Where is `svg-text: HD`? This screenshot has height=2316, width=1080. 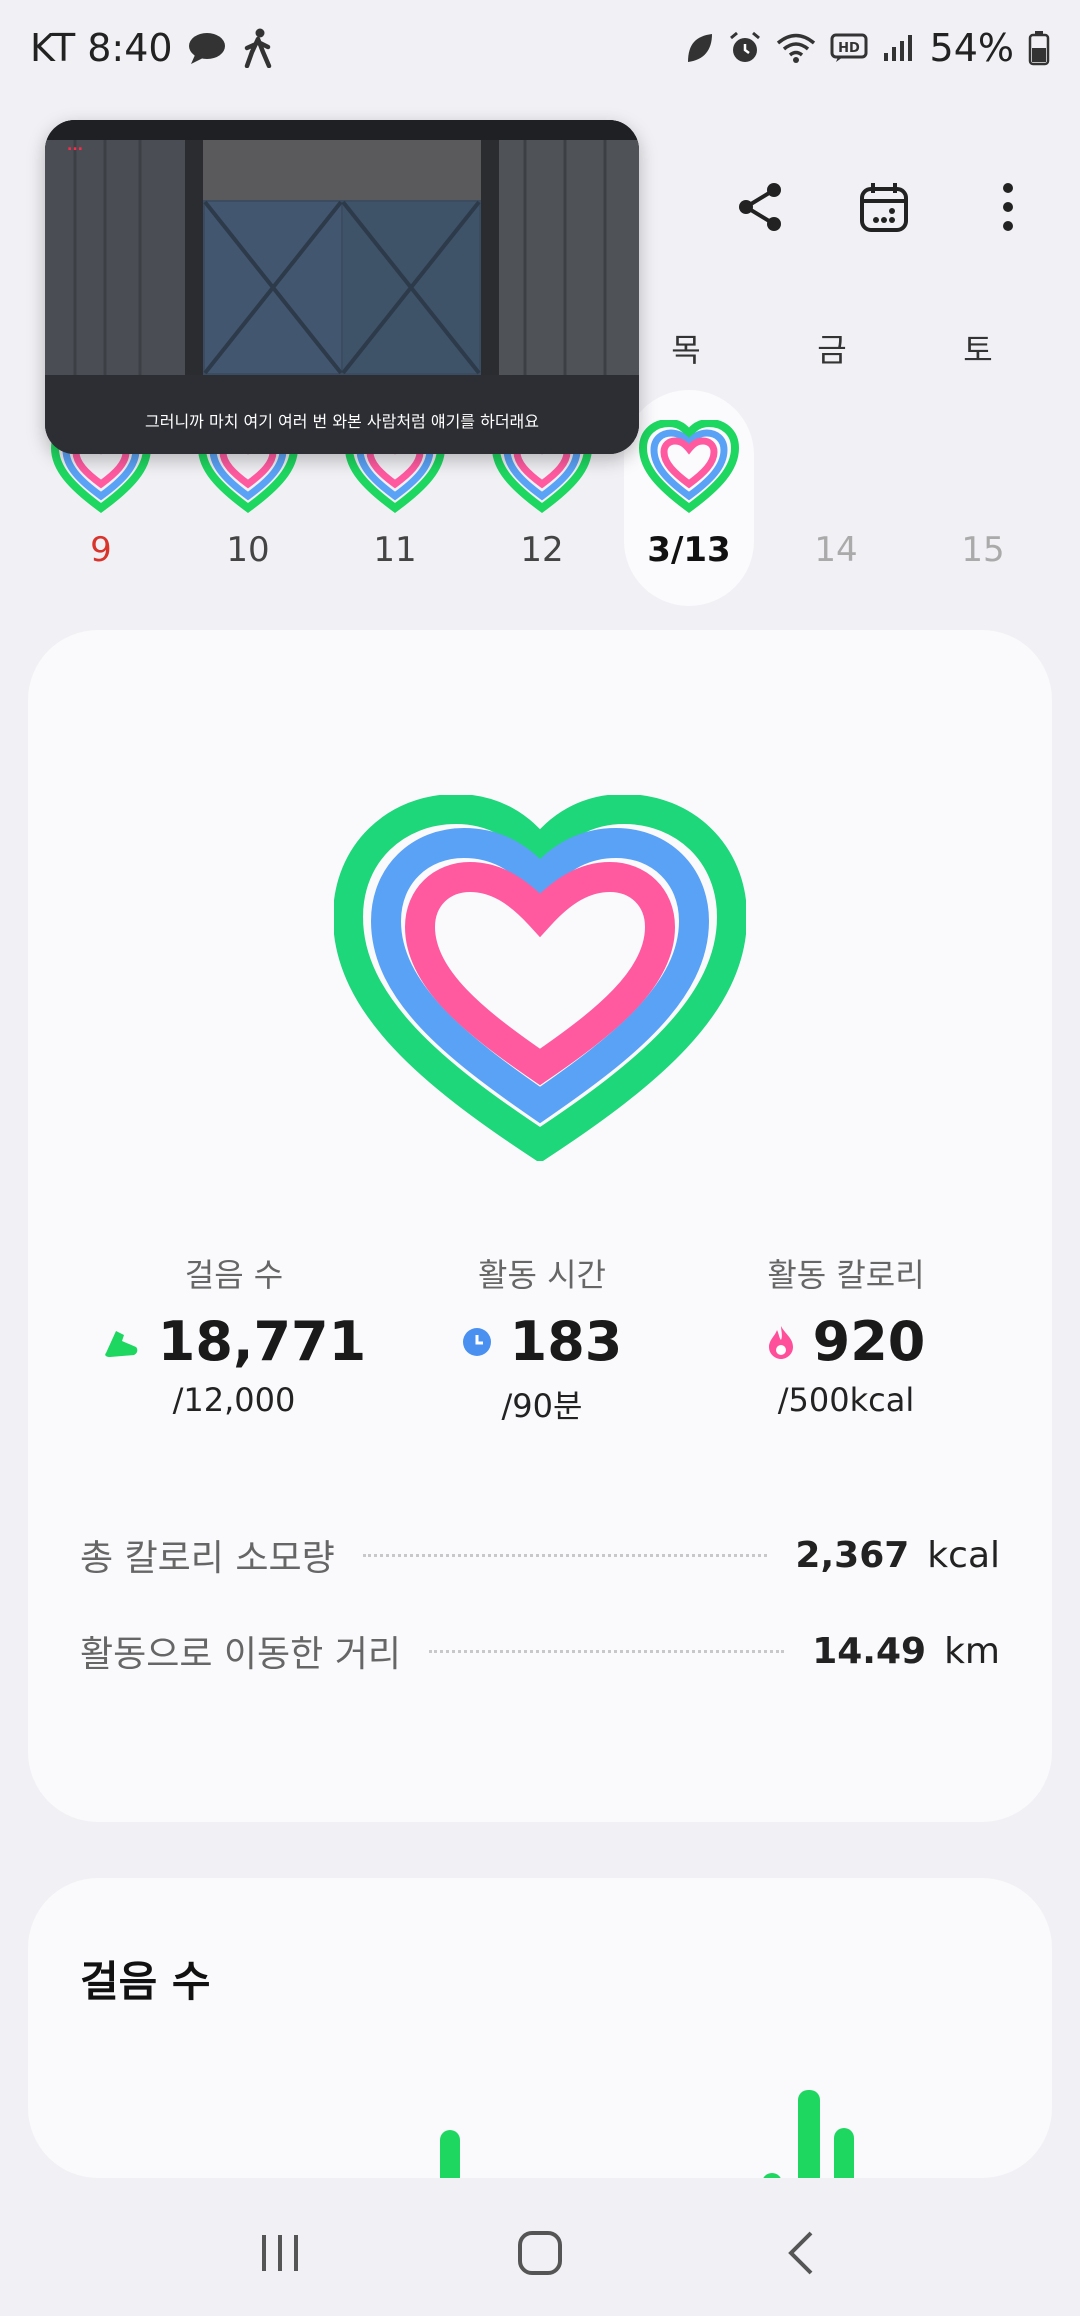
svg-text: HD is located at coordinates (849, 48).